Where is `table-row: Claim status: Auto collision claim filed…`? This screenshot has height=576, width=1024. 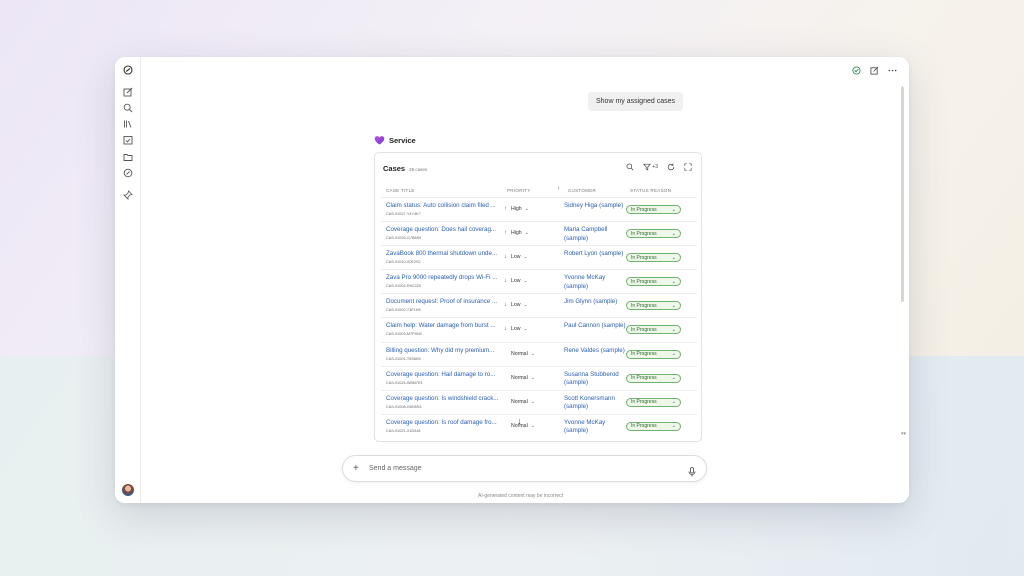
table-row: Claim status: Auto collision claim filed… is located at coordinates (539, 209).